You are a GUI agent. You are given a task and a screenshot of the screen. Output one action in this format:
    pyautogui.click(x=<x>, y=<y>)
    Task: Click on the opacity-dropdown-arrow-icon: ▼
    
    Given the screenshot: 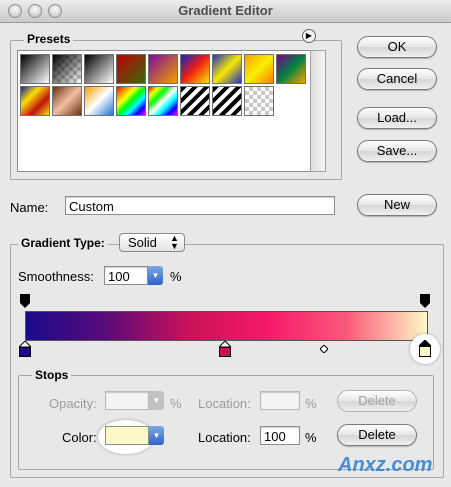 What is the action you would take?
    pyautogui.click(x=156, y=400)
    